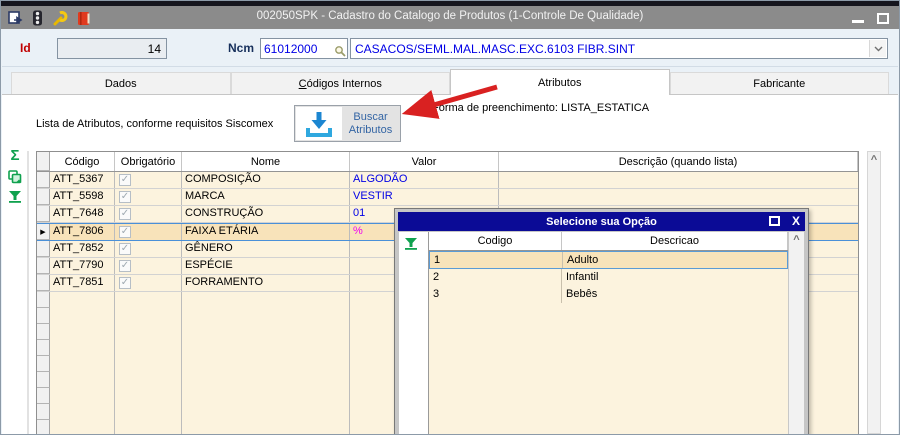 The height and width of the screenshot is (435, 900). I want to click on cell-nome: FORRAMENTO, so click(266, 283).